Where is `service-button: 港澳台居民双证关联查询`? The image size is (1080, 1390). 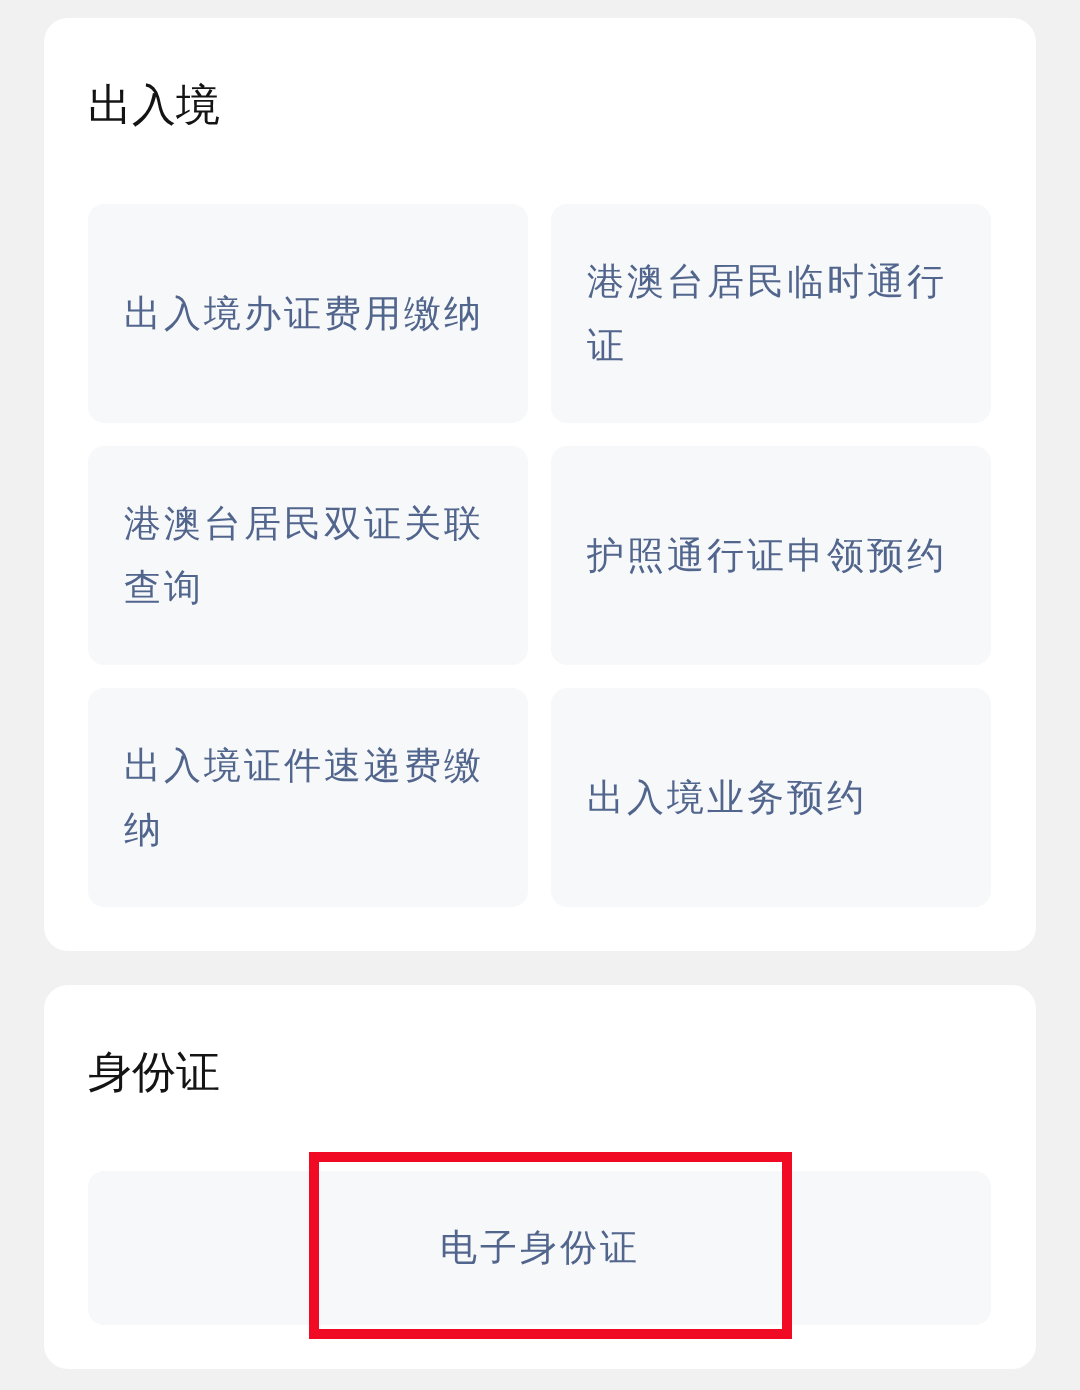
service-button: 港澳台居民双证关联查询 is located at coordinates (308, 555).